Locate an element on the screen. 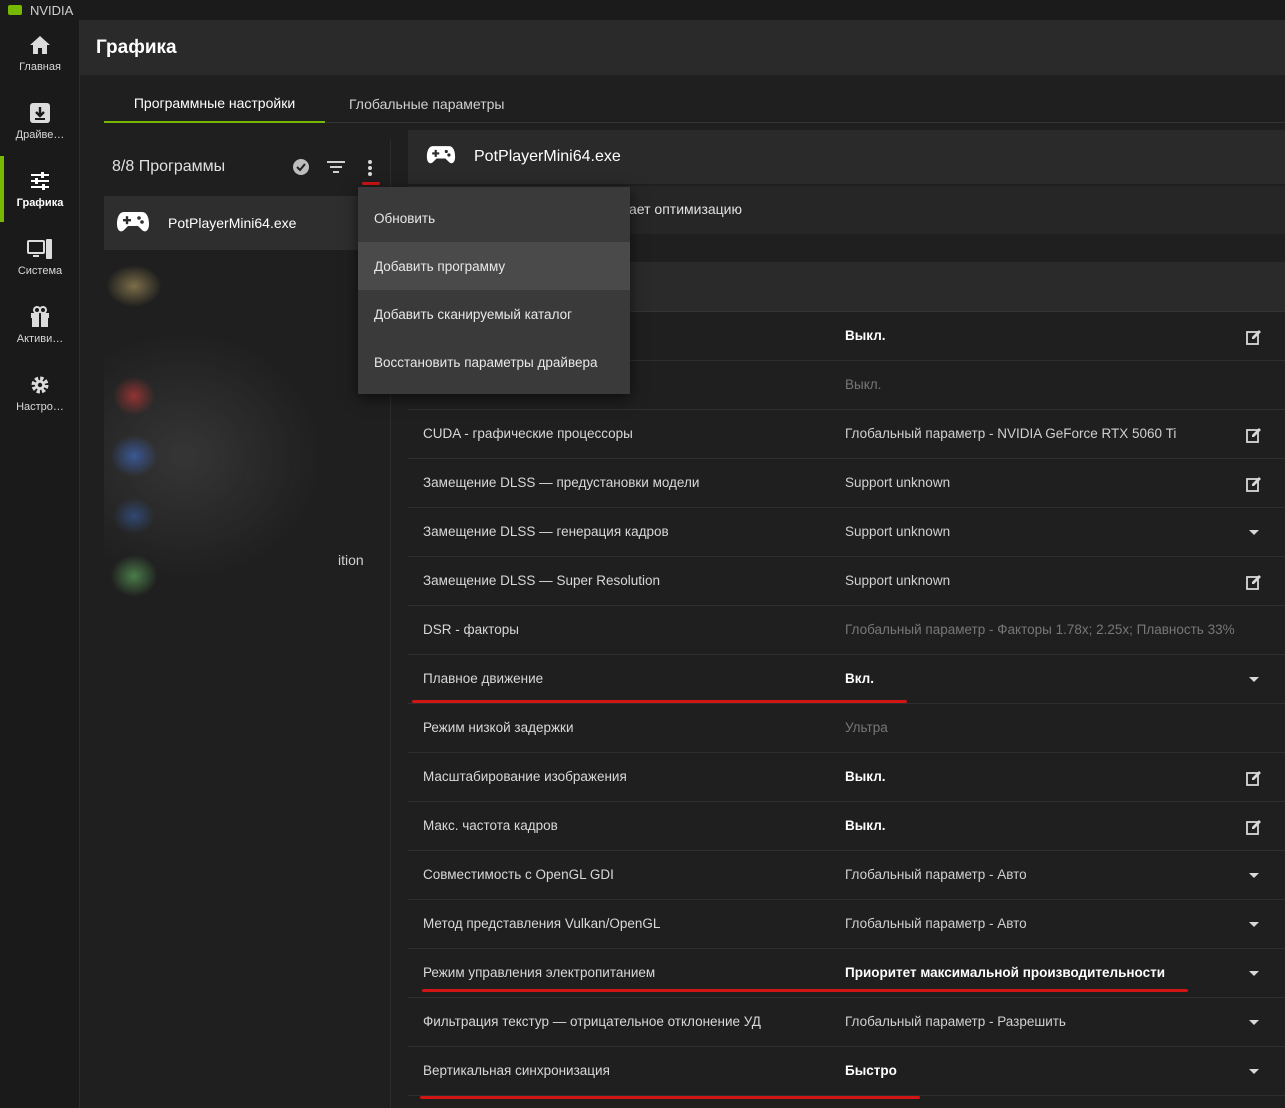 The height and width of the screenshot is (1108, 1285). app-header: PotPlayerMini64.exe is located at coordinates (846, 157).